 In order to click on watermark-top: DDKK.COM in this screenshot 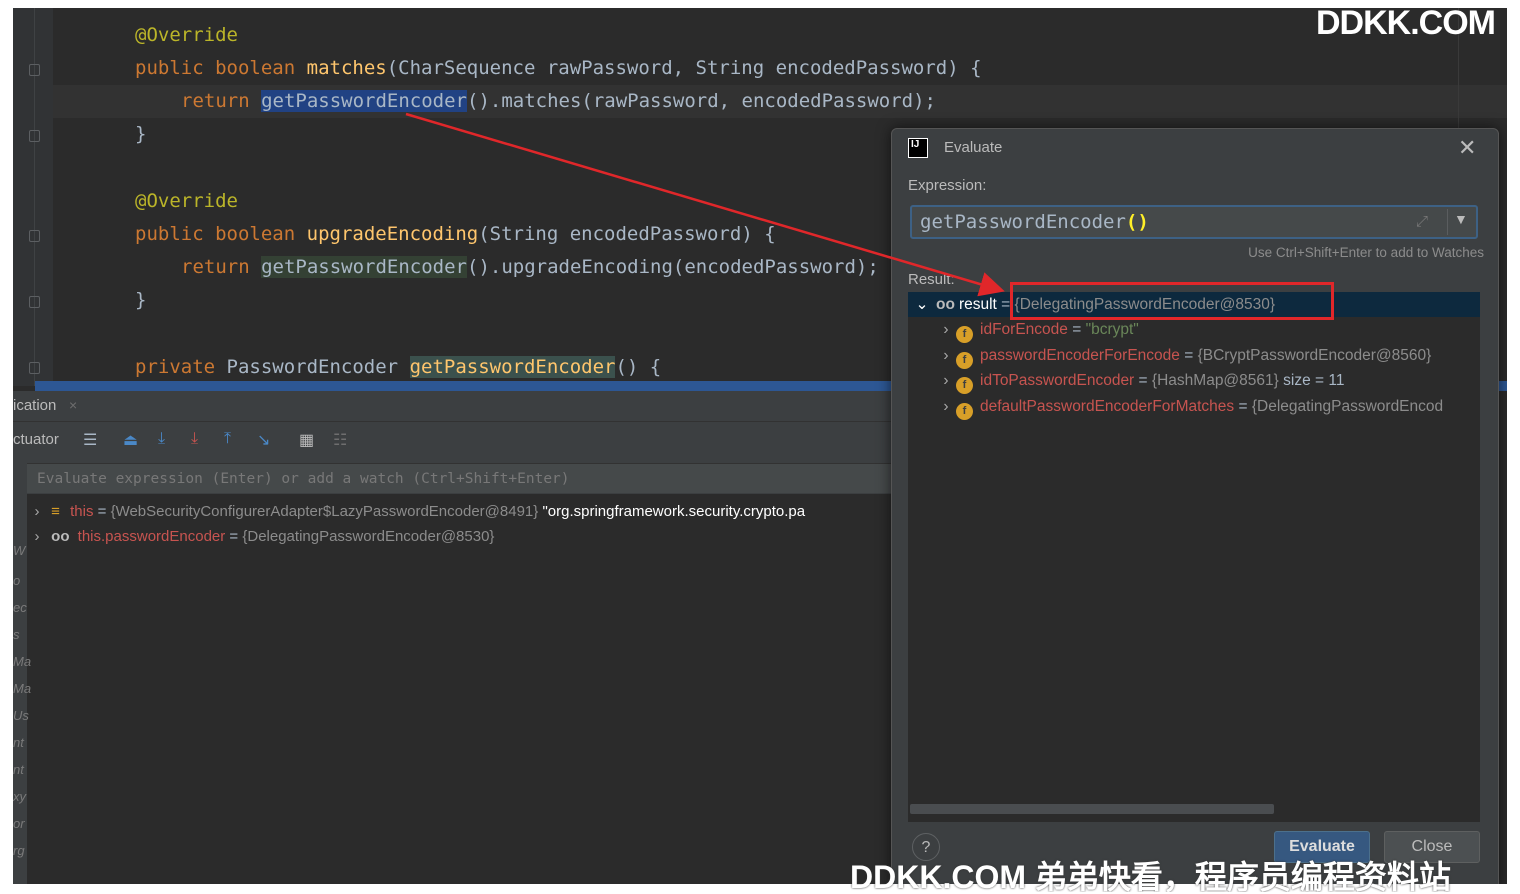, I will do `click(1406, 23)`.